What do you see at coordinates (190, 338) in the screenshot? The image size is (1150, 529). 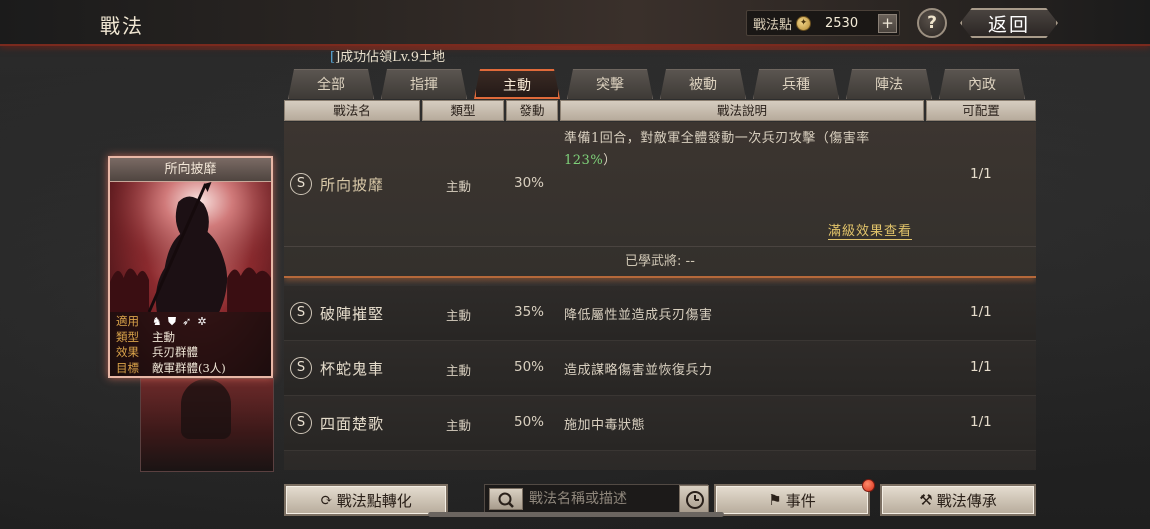 I see `card-info-type: 類型 主動` at bounding box center [190, 338].